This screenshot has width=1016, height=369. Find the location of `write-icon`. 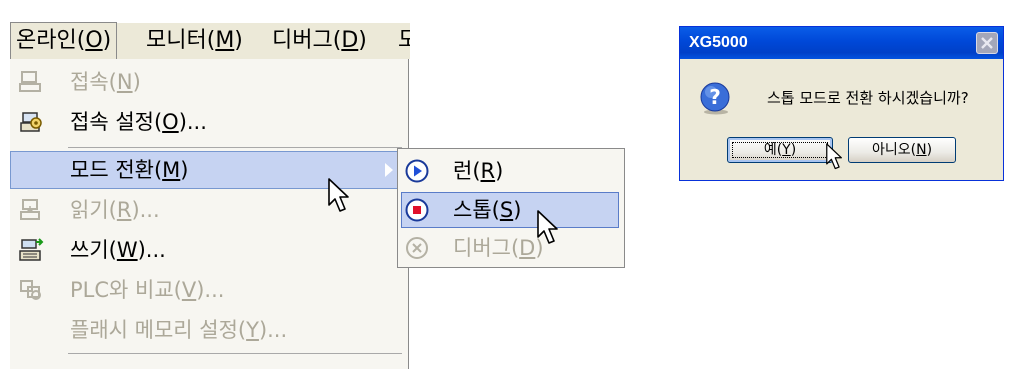

write-icon is located at coordinates (31, 249).